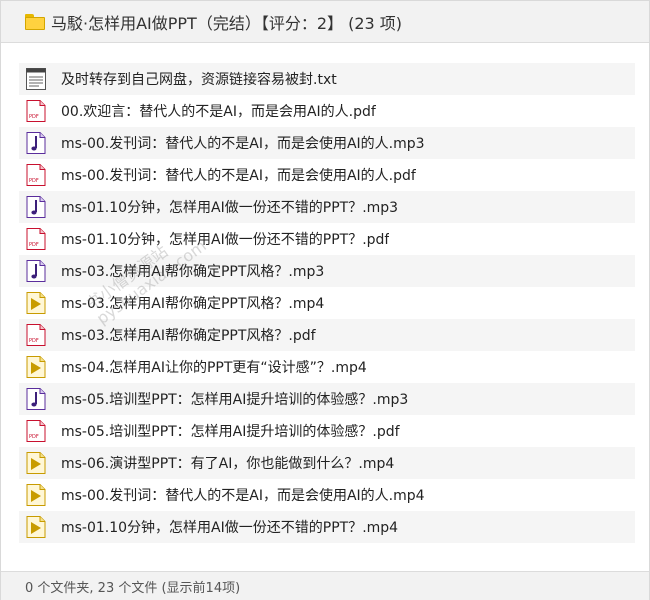  What do you see at coordinates (192, 271) in the screenshot?
I see `file-name: ms-03.怎样用AI帮你确定PPT风格？.mp3` at bounding box center [192, 271].